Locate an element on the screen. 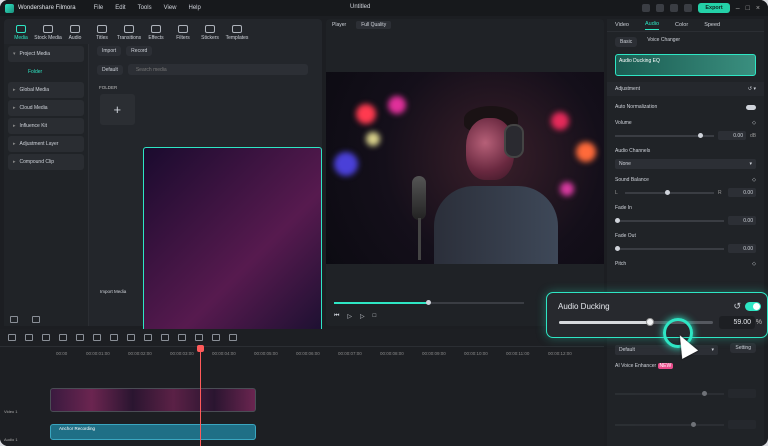 This screenshot has width=768, height=446. ruler-tick: 00:00:11:00 is located at coordinates (518, 353).